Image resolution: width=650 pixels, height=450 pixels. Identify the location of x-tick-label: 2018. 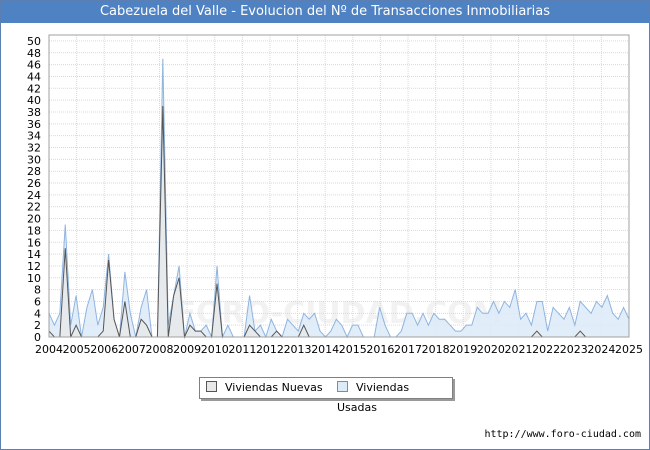
(436, 349).